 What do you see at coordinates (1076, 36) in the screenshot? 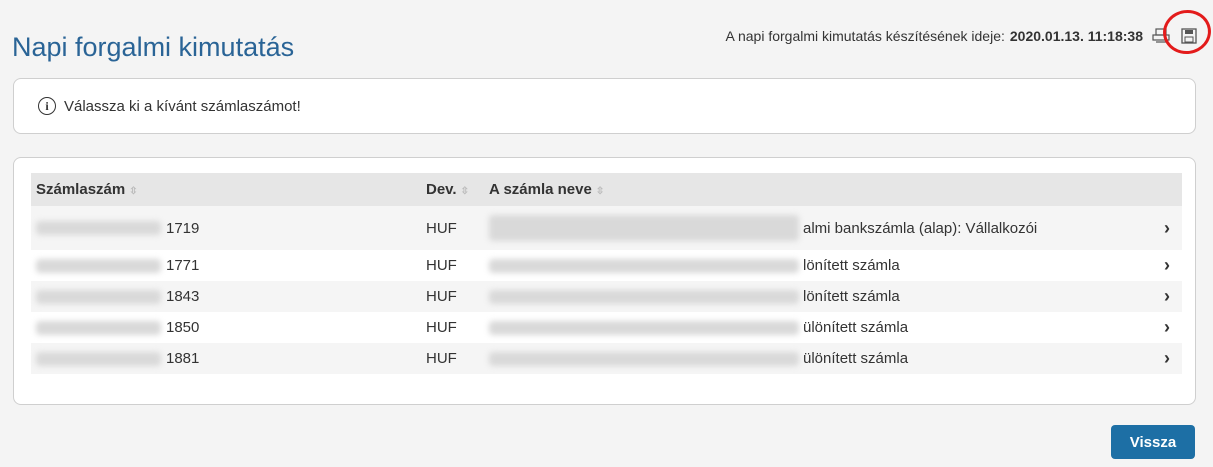
I see `timestamp-value: 2020.01.13. 11:18:38` at bounding box center [1076, 36].